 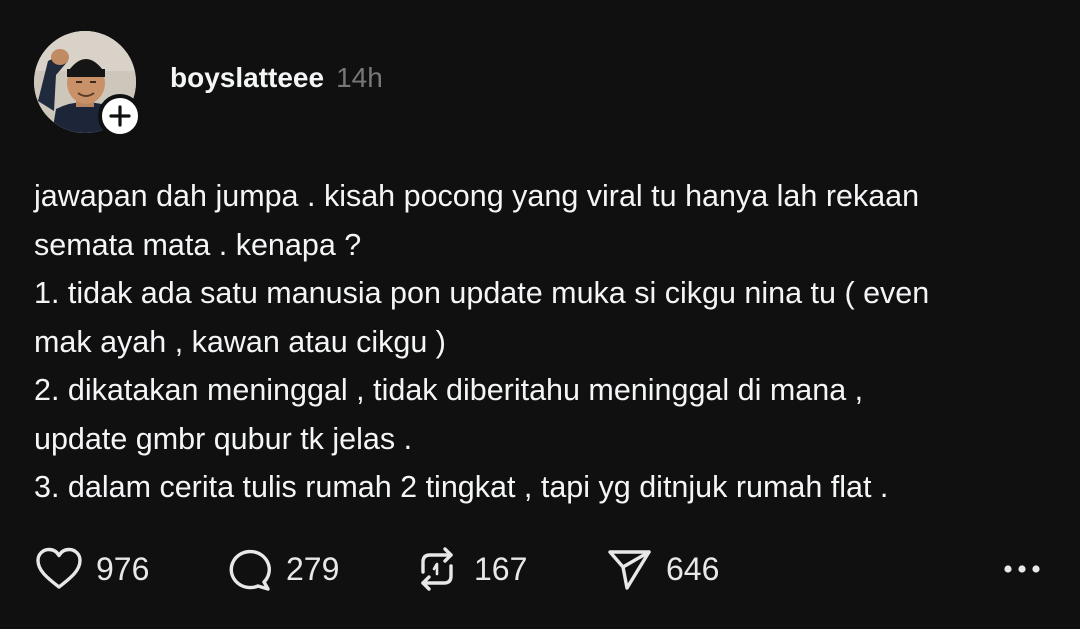 What do you see at coordinates (313, 568) in the screenshot?
I see `reply-count: 279` at bounding box center [313, 568].